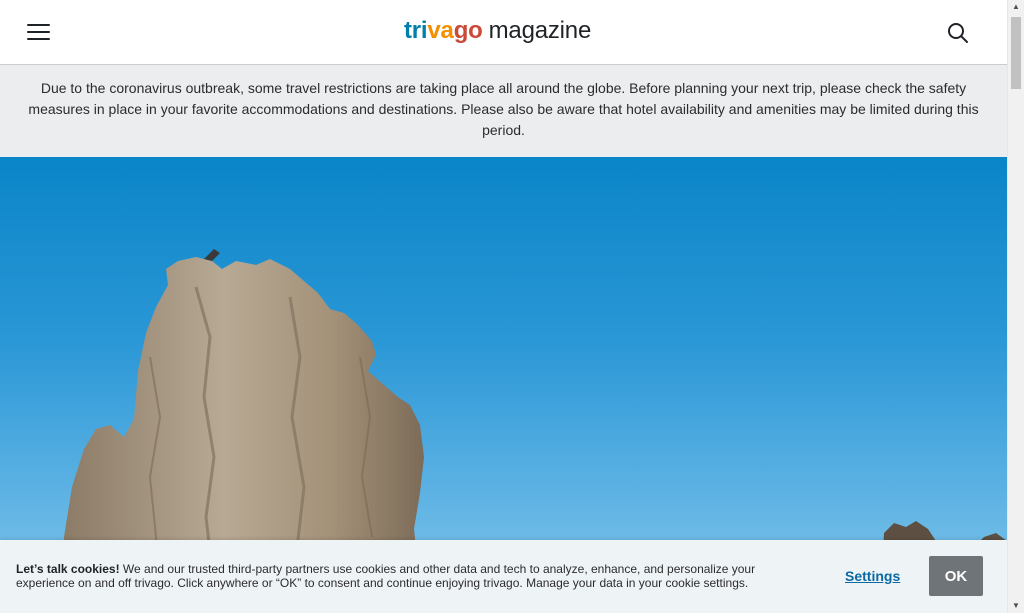  What do you see at coordinates (1016, 606) in the screenshot?
I see `scroll-down-arrow-icon: ▼` at bounding box center [1016, 606].